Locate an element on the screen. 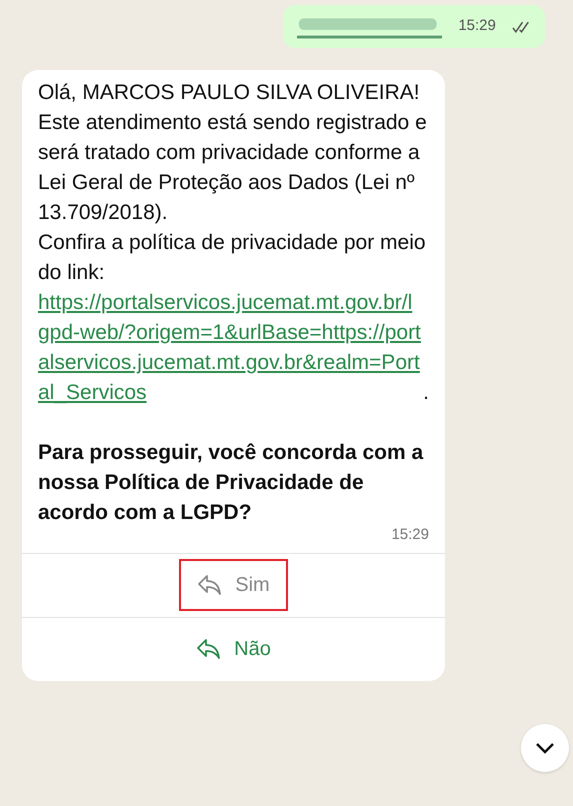 The image size is (573, 806). scroll-down-button is located at coordinates (545, 748).